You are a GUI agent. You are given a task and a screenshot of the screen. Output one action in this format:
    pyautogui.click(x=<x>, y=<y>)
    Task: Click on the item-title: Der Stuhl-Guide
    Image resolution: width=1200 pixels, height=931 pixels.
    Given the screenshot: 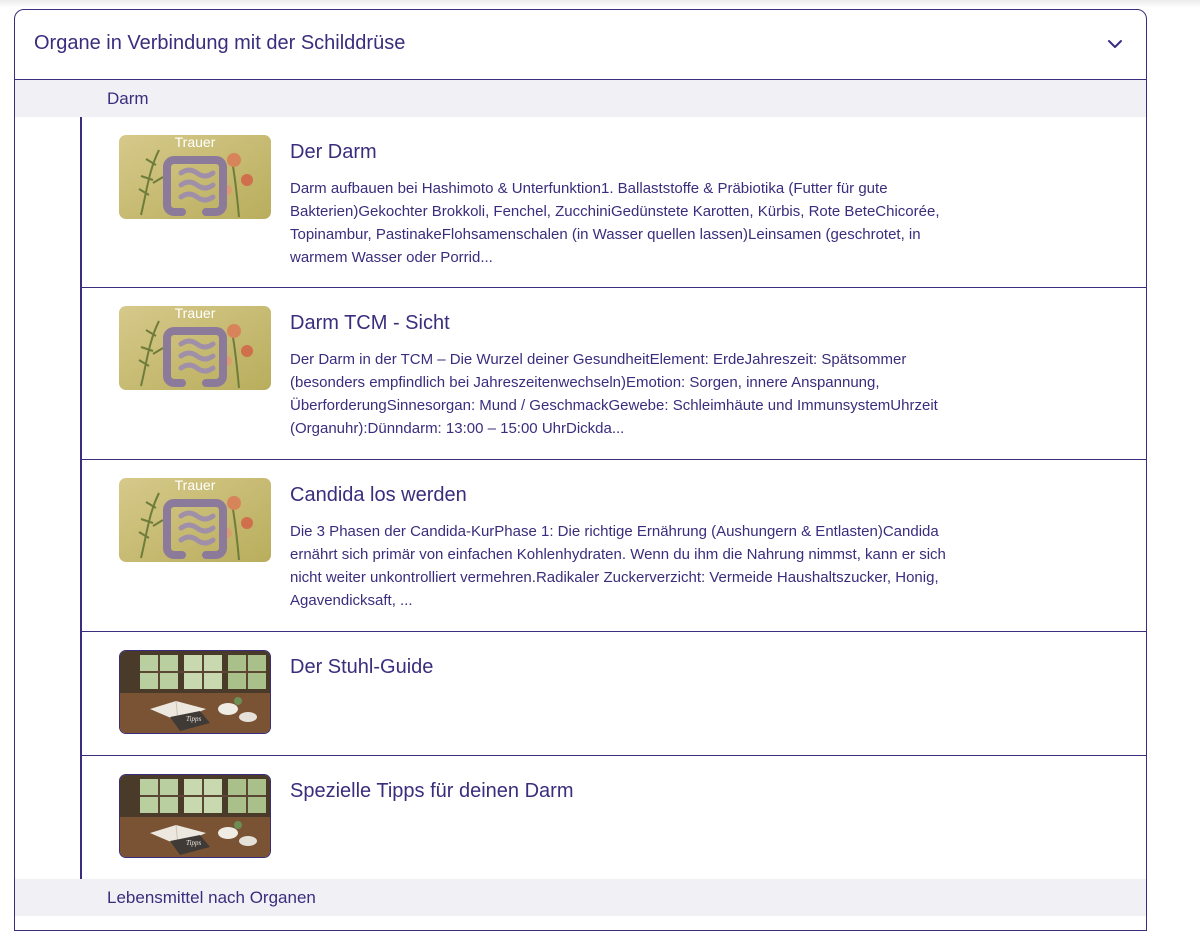 What is the action you would take?
    pyautogui.click(x=361, y=667)
    